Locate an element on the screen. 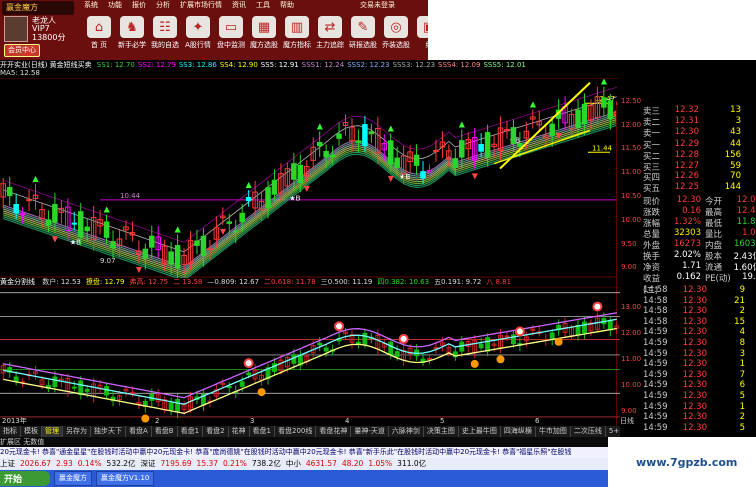  level-name: 卖二 is located at coordinates (652, 123).